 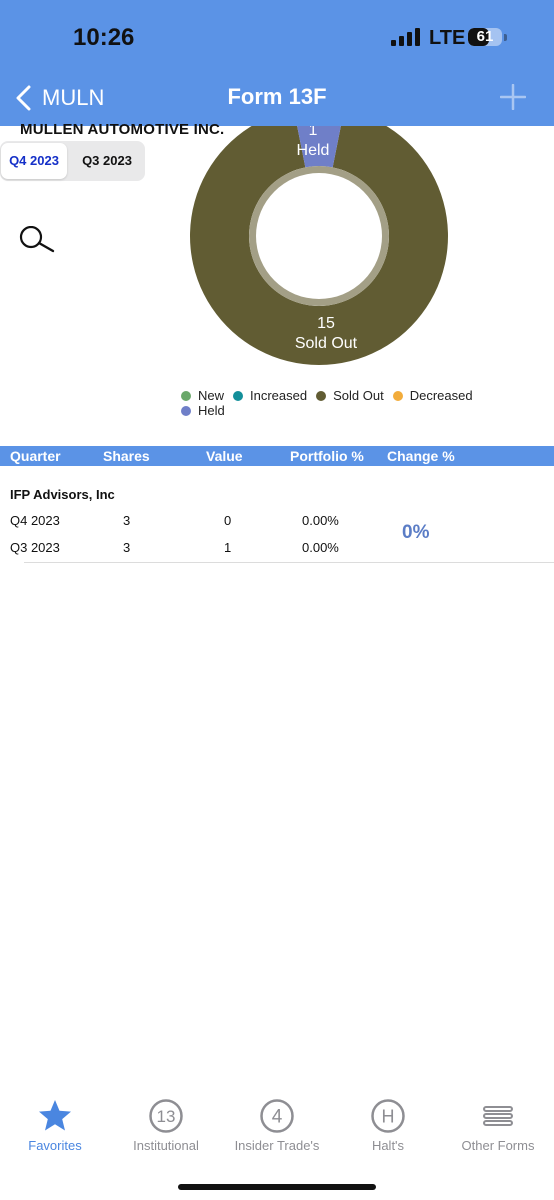 What do you see at coordinates (416, 532) in the screenshot?
I see `change-percent: 0%` at bounding box center [416, 532].